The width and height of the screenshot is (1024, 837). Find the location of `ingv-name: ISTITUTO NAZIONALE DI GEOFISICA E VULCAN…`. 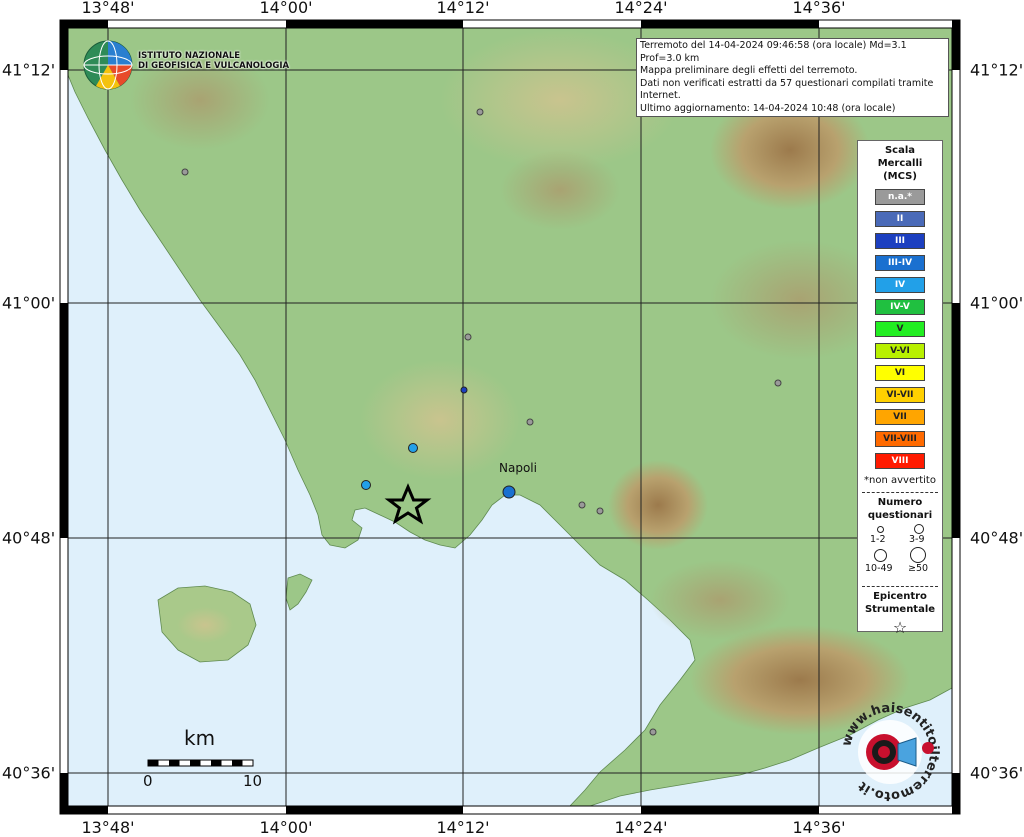

ingv-name: ISTITUTO NAZIONALE DI GEOFISICA E VULCAN… is located at coordinates (214, 61).